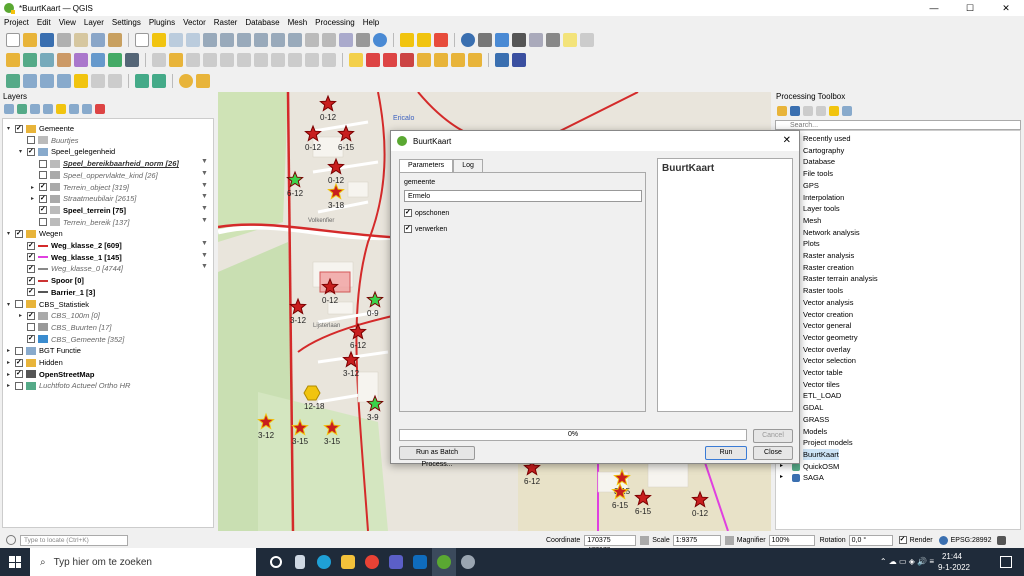  I want to click on render-checkbox, so click(902, 540).